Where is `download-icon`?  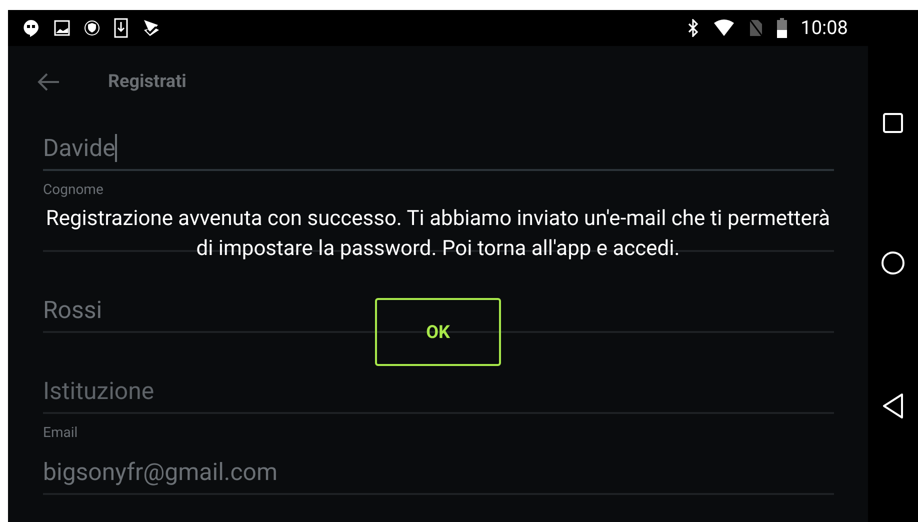
download-icon is located at coordinates (121, 28).